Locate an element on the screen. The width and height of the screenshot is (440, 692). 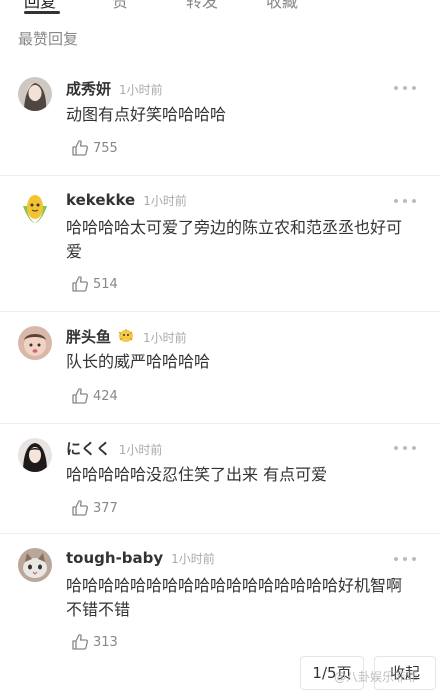
comment-text: 队长的威严哈哈哈哈 is located at coordinates (138, 361).